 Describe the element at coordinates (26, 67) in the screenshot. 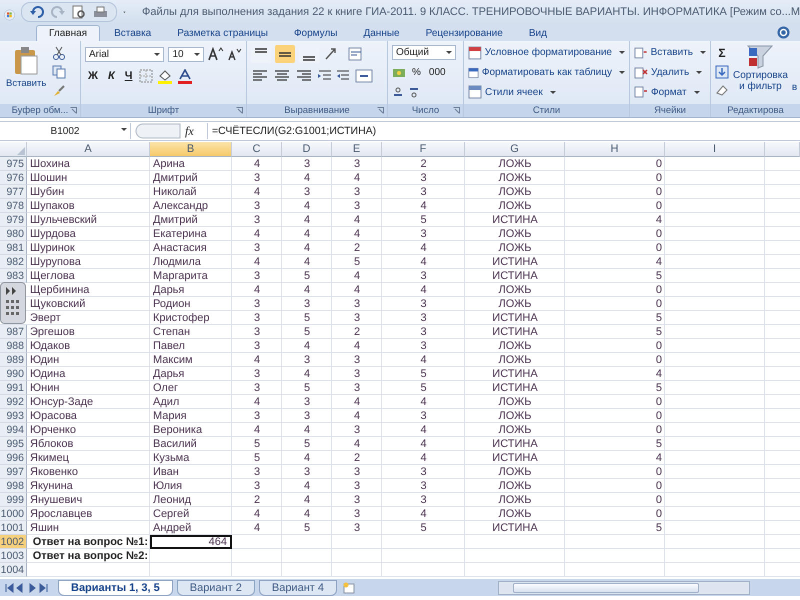

I see `paste-button: Вставить` at that location.